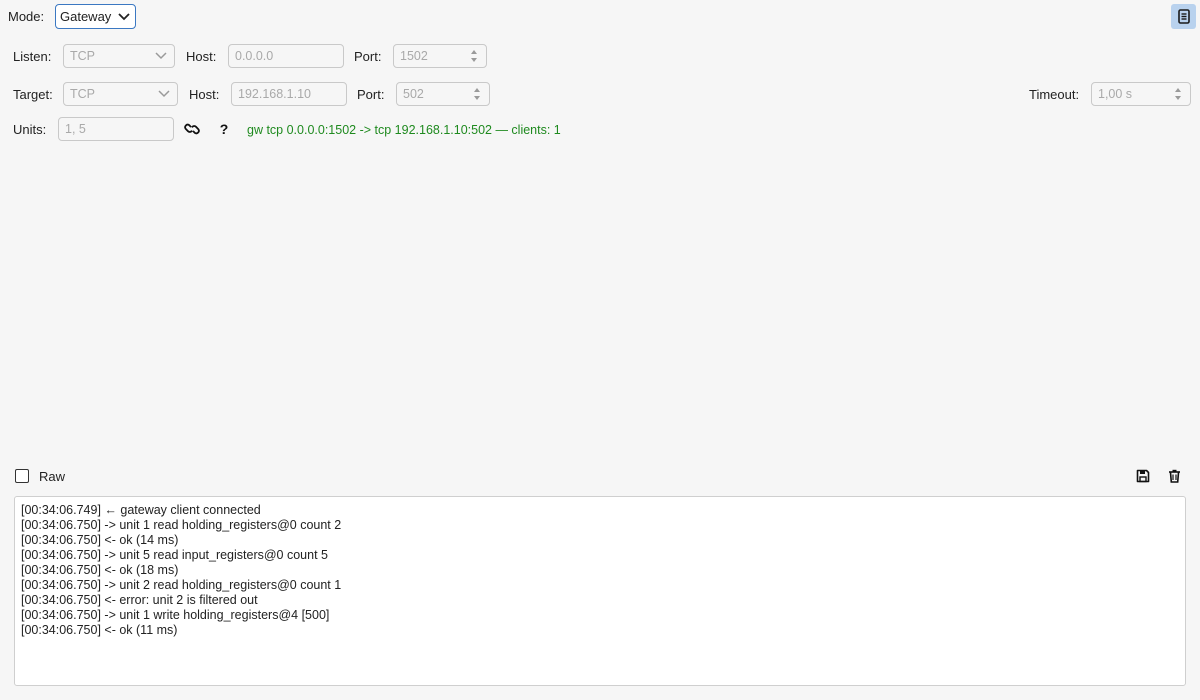 Image resolution: width=1200 pixels, height=700 pixels. Describe the element at coordinates (116, 129) in the screenshot. I see `units-input: 1, 5` at that location.